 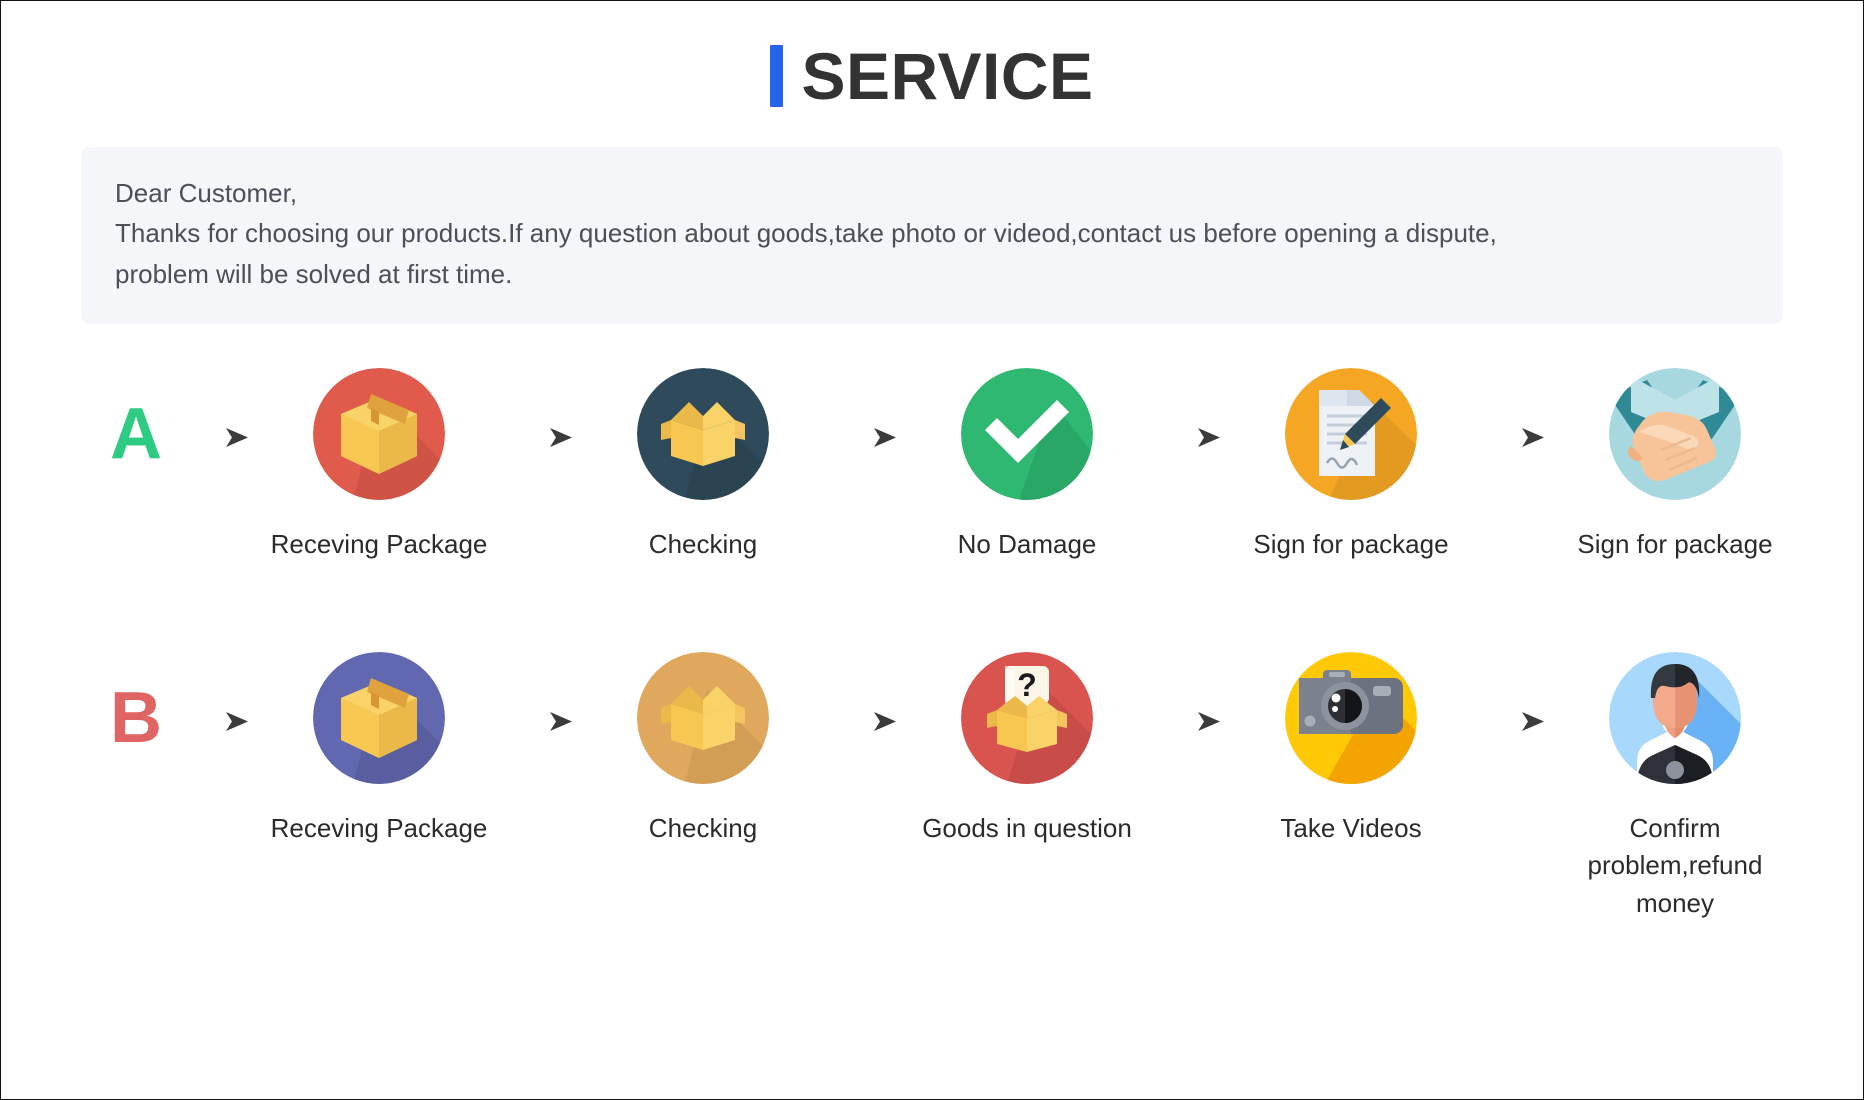 I want to click on support-agent-icon, so click(x=1675, y=717).